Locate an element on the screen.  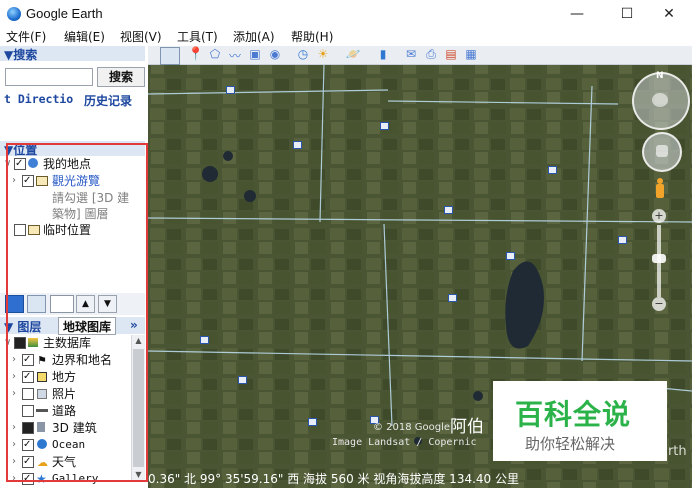
scroll-up-icon: ▲ is located at coordinates (138, 341).